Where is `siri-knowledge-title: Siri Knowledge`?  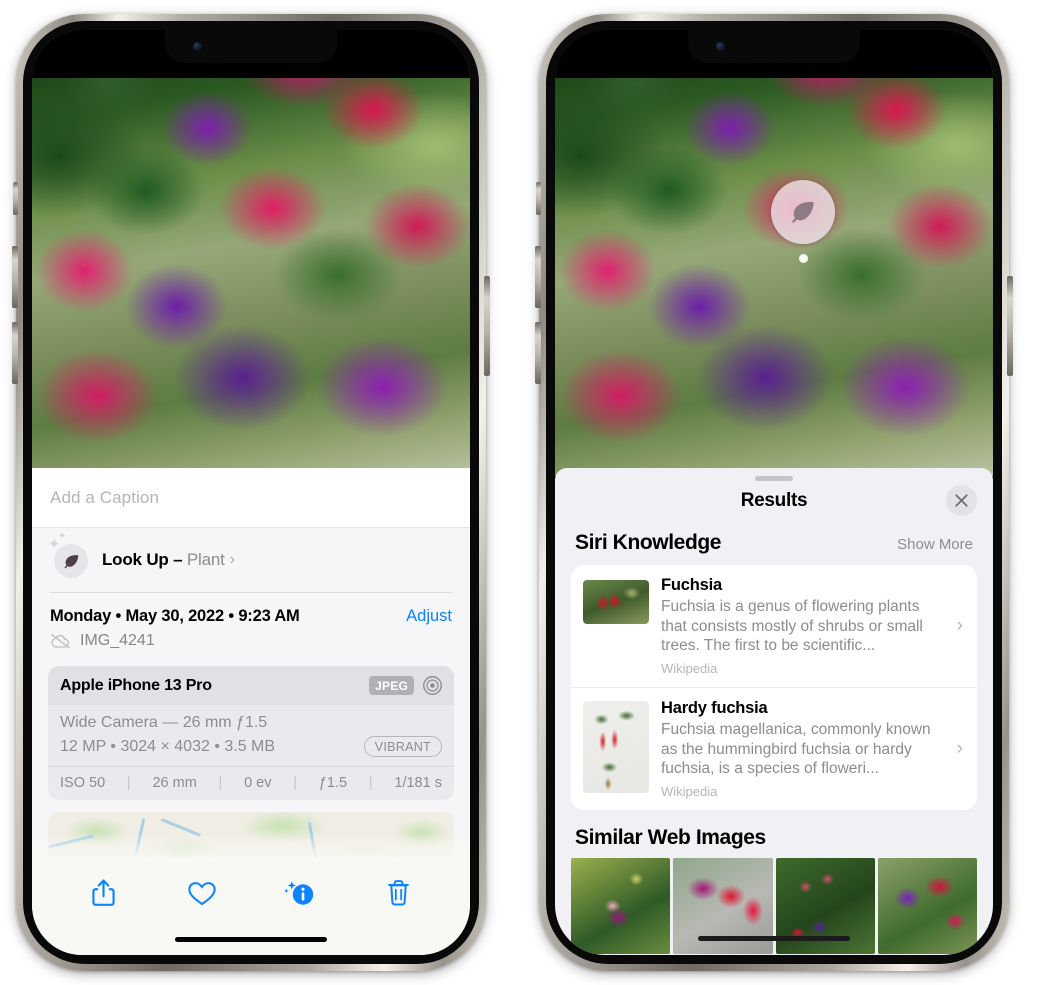 siri-knowledge-title: Siri Knowledge is located at coordinates (648, 542).